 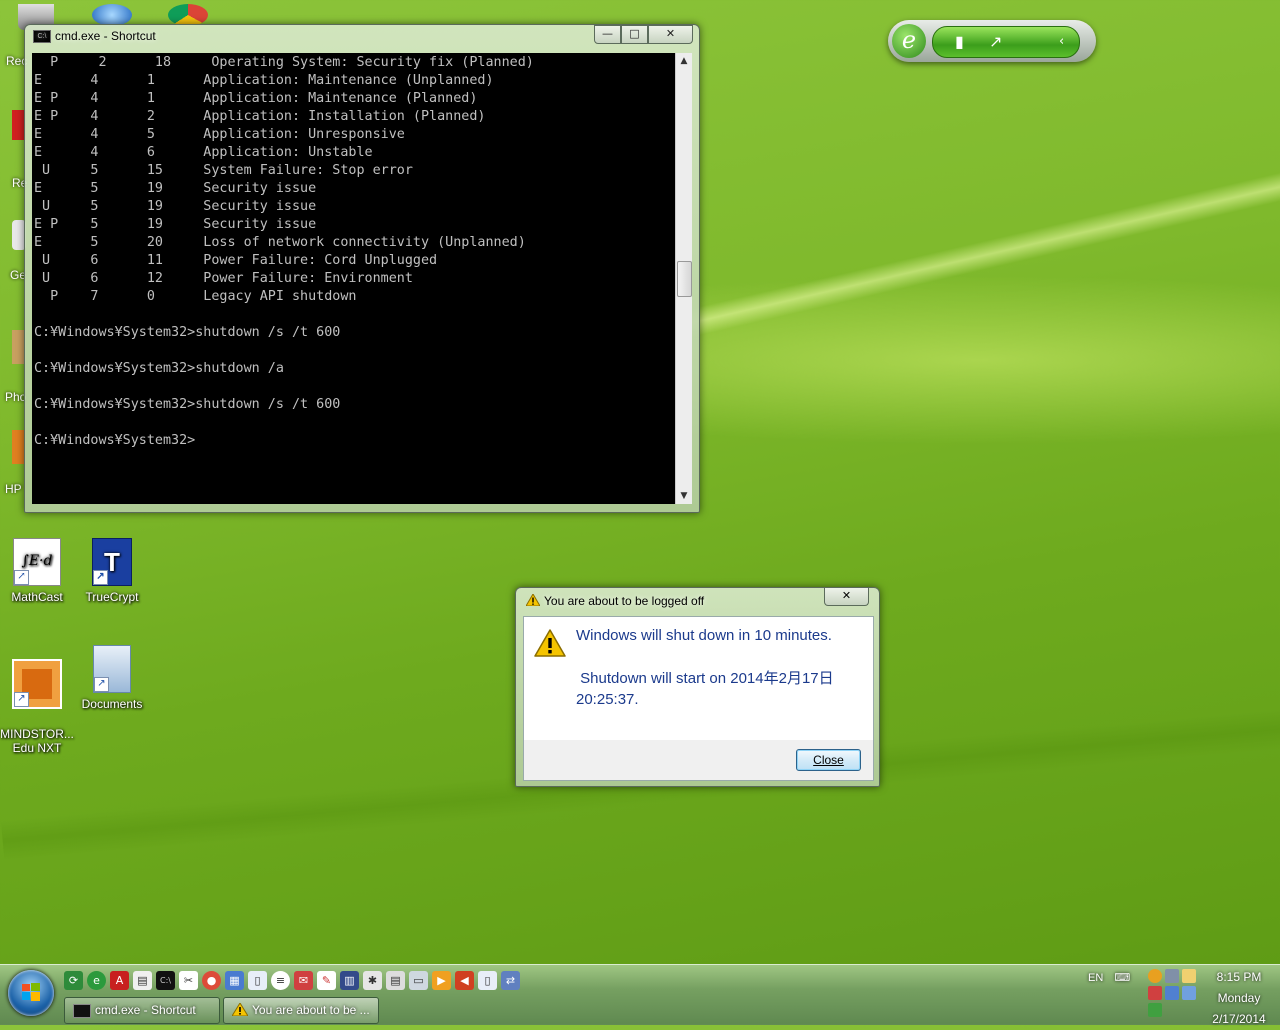 I want to click on quicklaunch-speaker-icon: ◀, so click(x=464, y=980).